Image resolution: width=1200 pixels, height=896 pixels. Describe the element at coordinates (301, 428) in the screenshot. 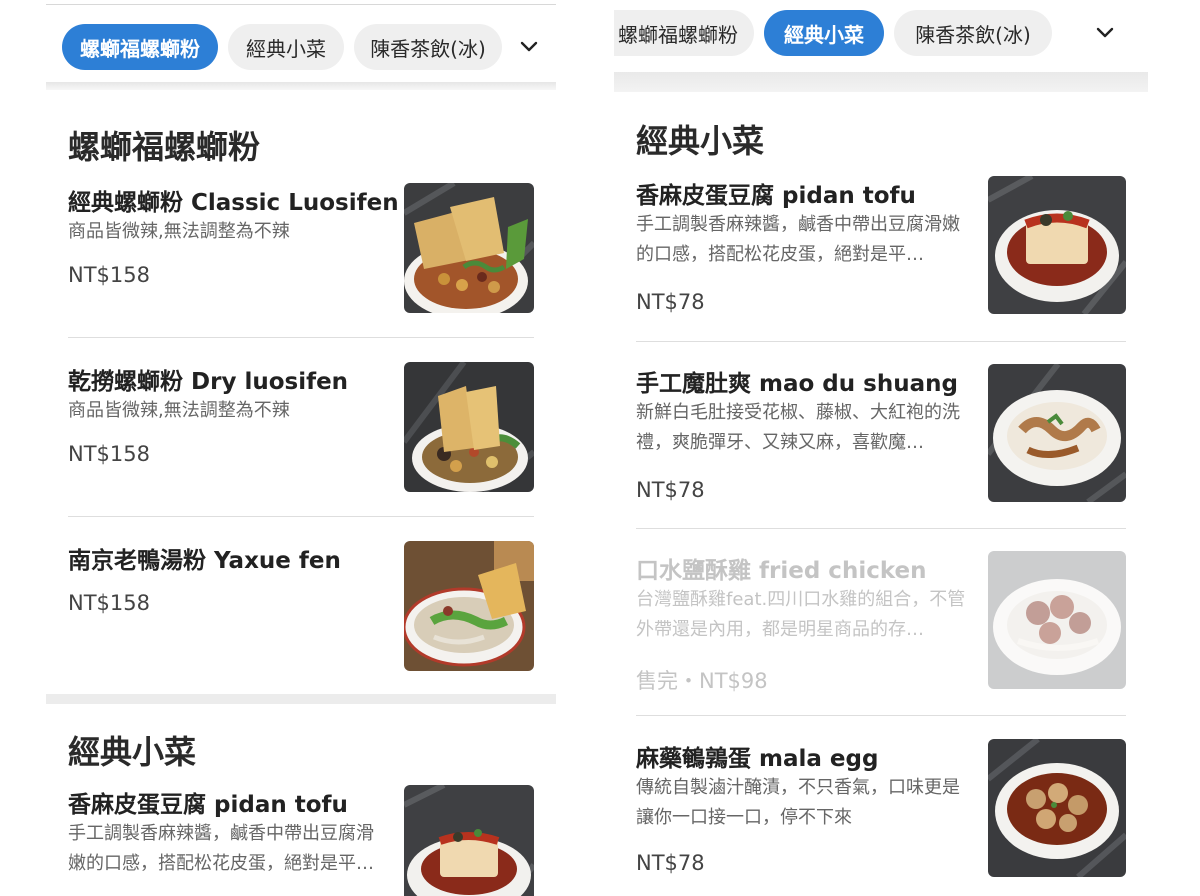

I see `menu-item-dry-luosifen: 乾撈螺螄粉 Dry luosifen 商品皆微辣,無法調整為不辣 NT$158` at that location.